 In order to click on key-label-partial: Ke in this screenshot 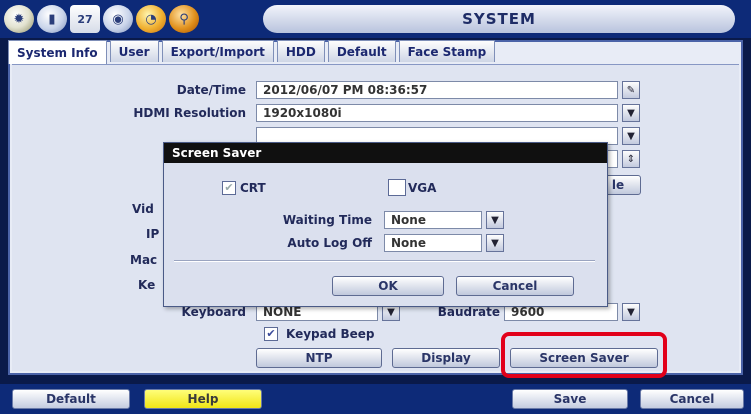, I will do `click(147, 285)`.